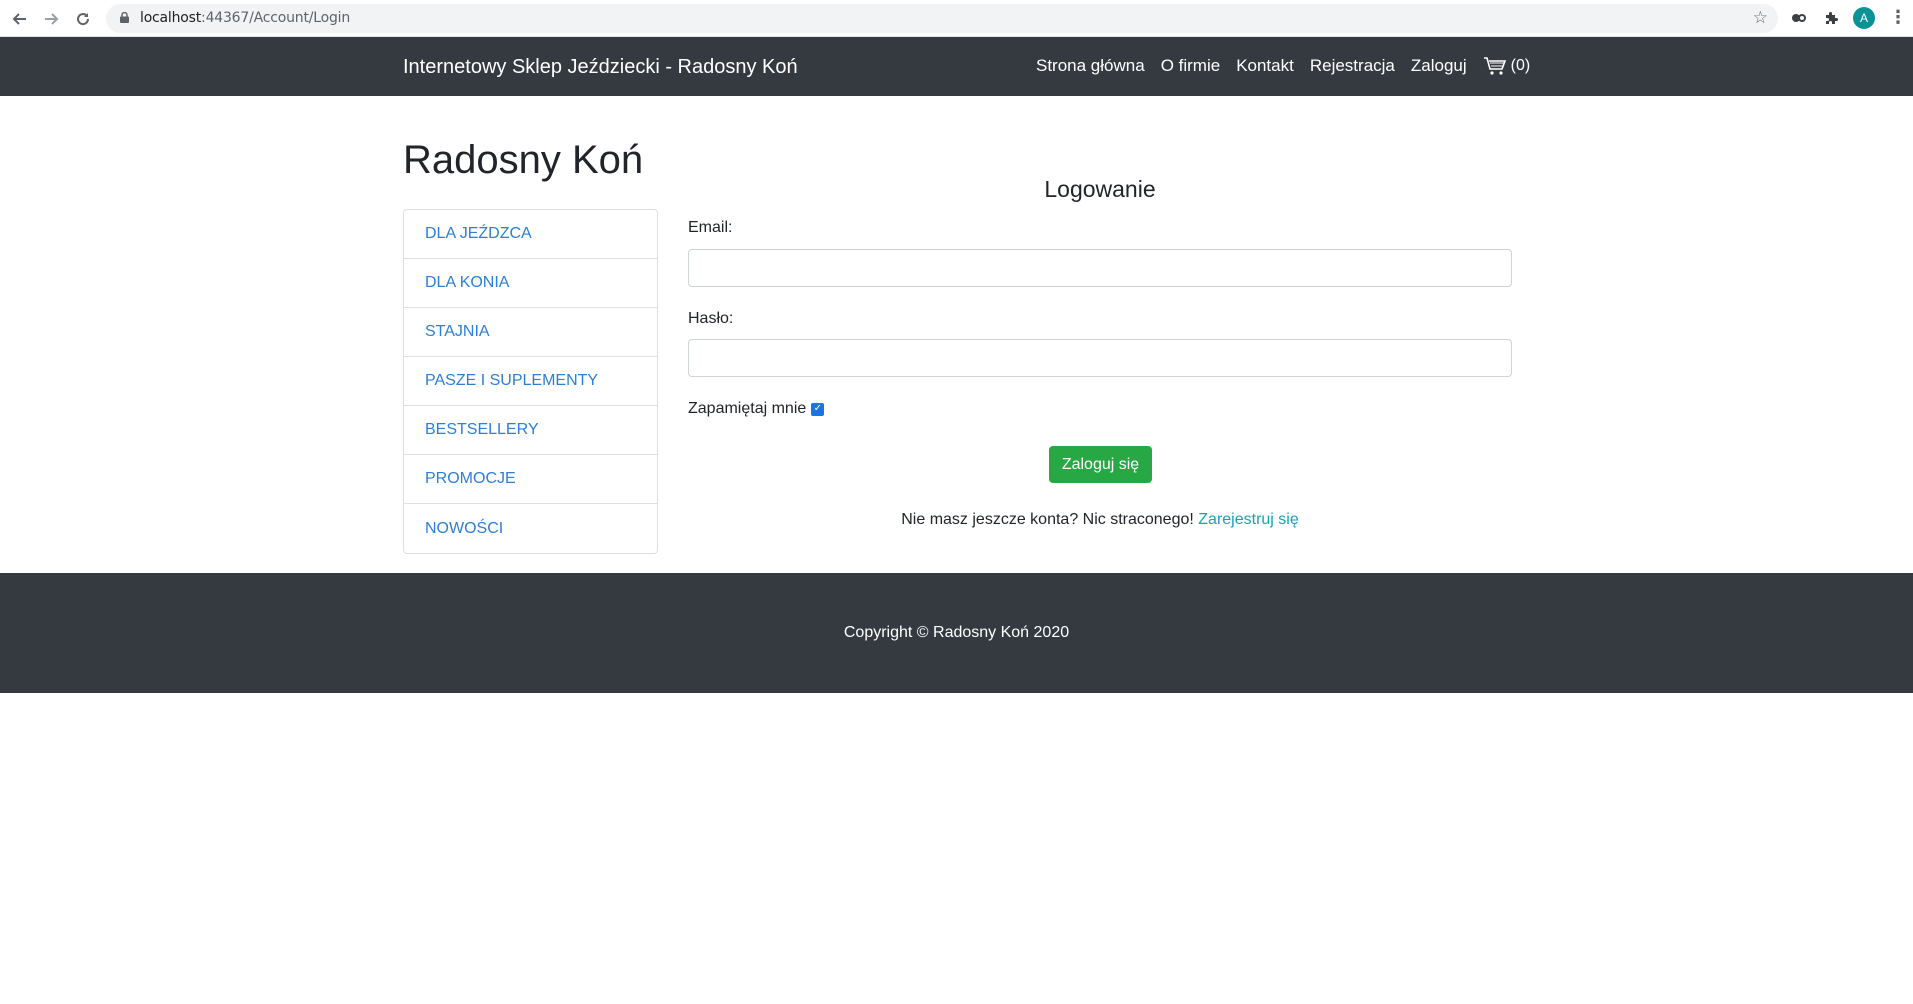 The height and width of the screenshot is (1004, 1913). What do you see at coordinates (523, 160) in the screenshot?
I see `page-title: Radosny Koń` at bounding box center [523, 160].